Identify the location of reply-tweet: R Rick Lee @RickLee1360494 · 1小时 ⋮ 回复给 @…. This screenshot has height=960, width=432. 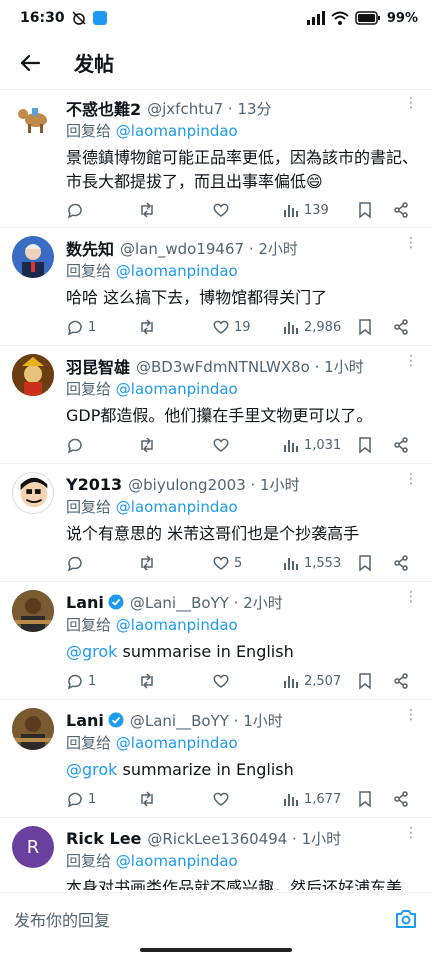
(216, 854).